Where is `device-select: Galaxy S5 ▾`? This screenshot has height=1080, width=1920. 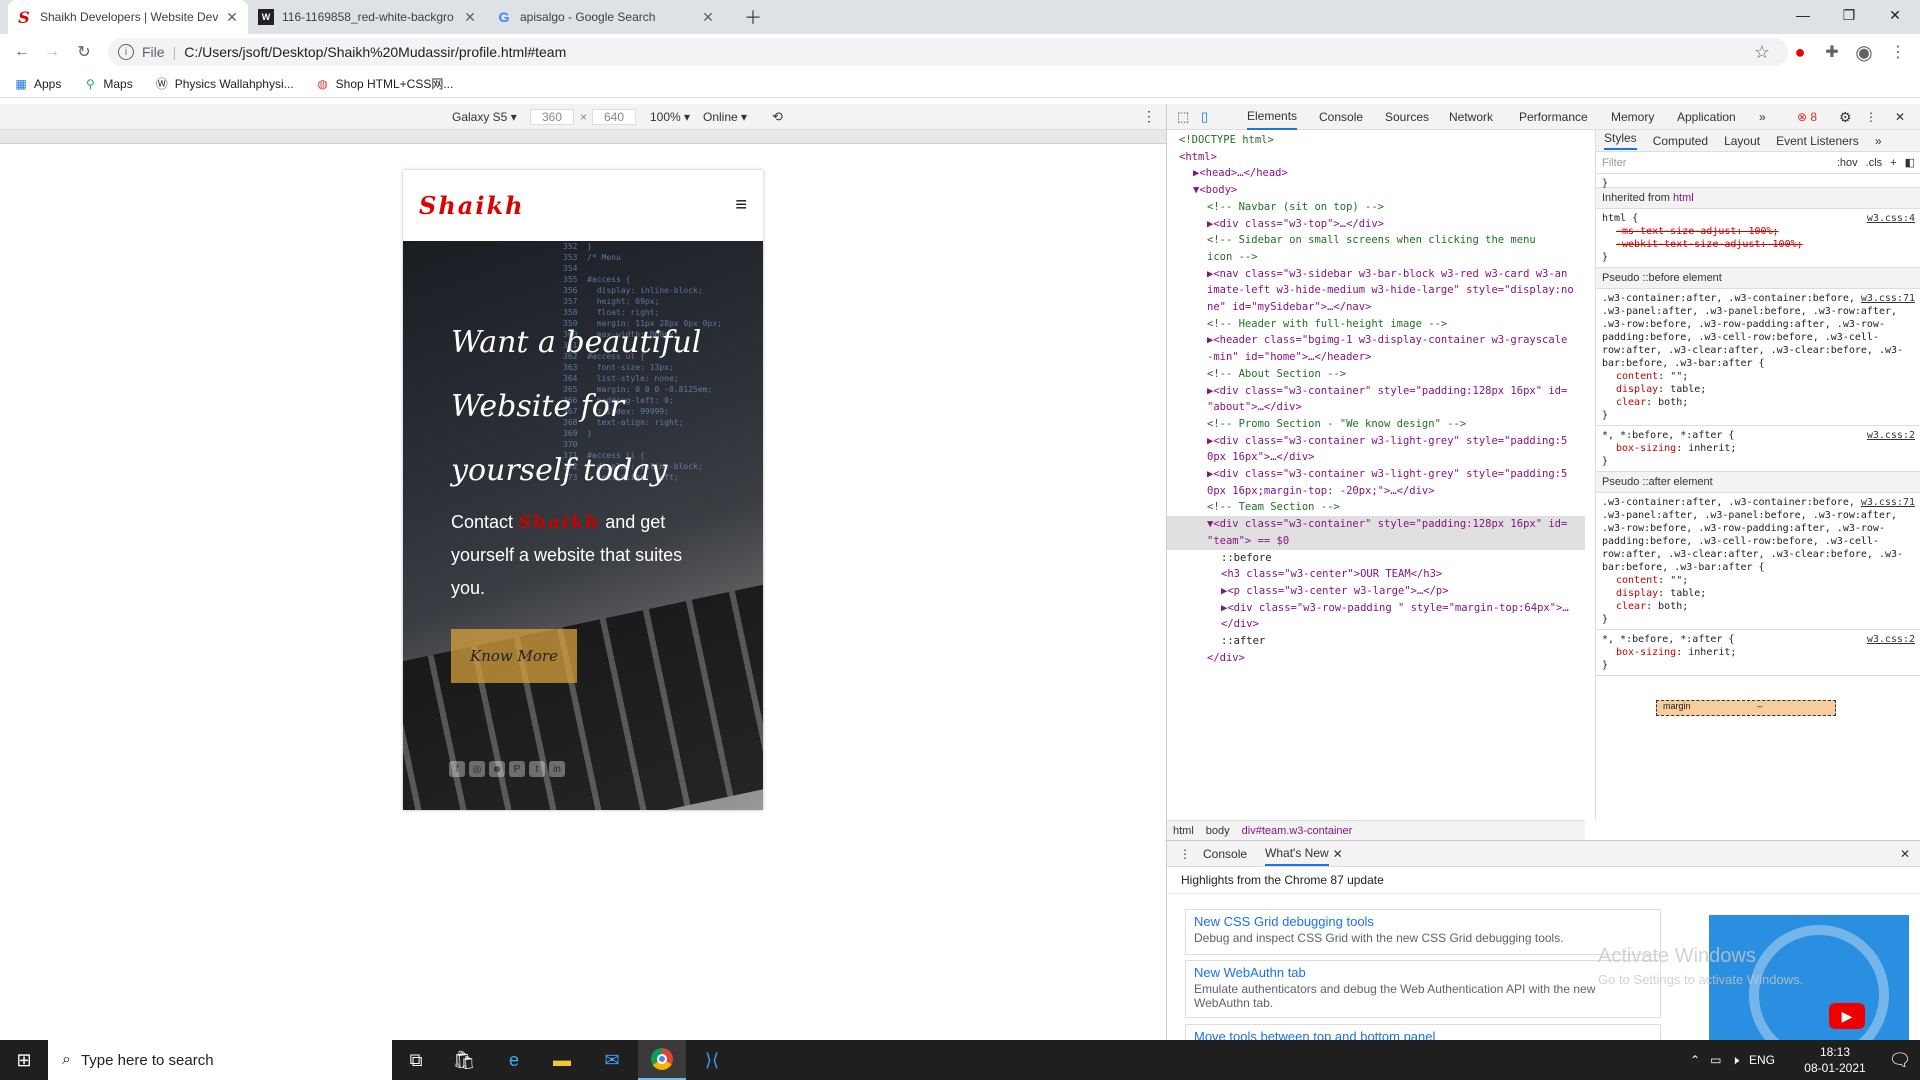
device-select: Galaxy S5 ▾ is located at coordinates (484, 117).